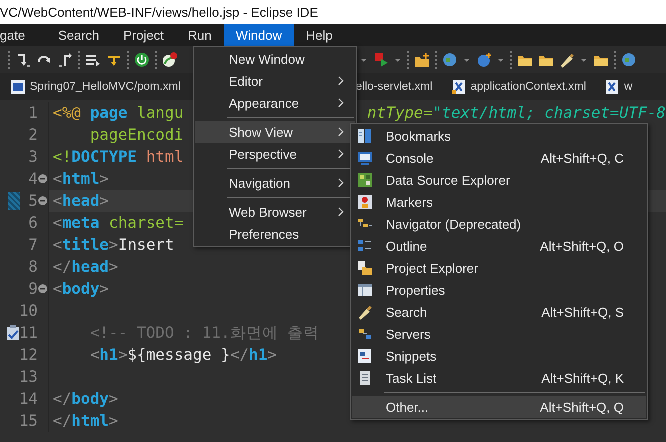 Image resolution: width=666 pixels, height=442 pixels. I want to click on plus-circle-icon, so click(484, 60).